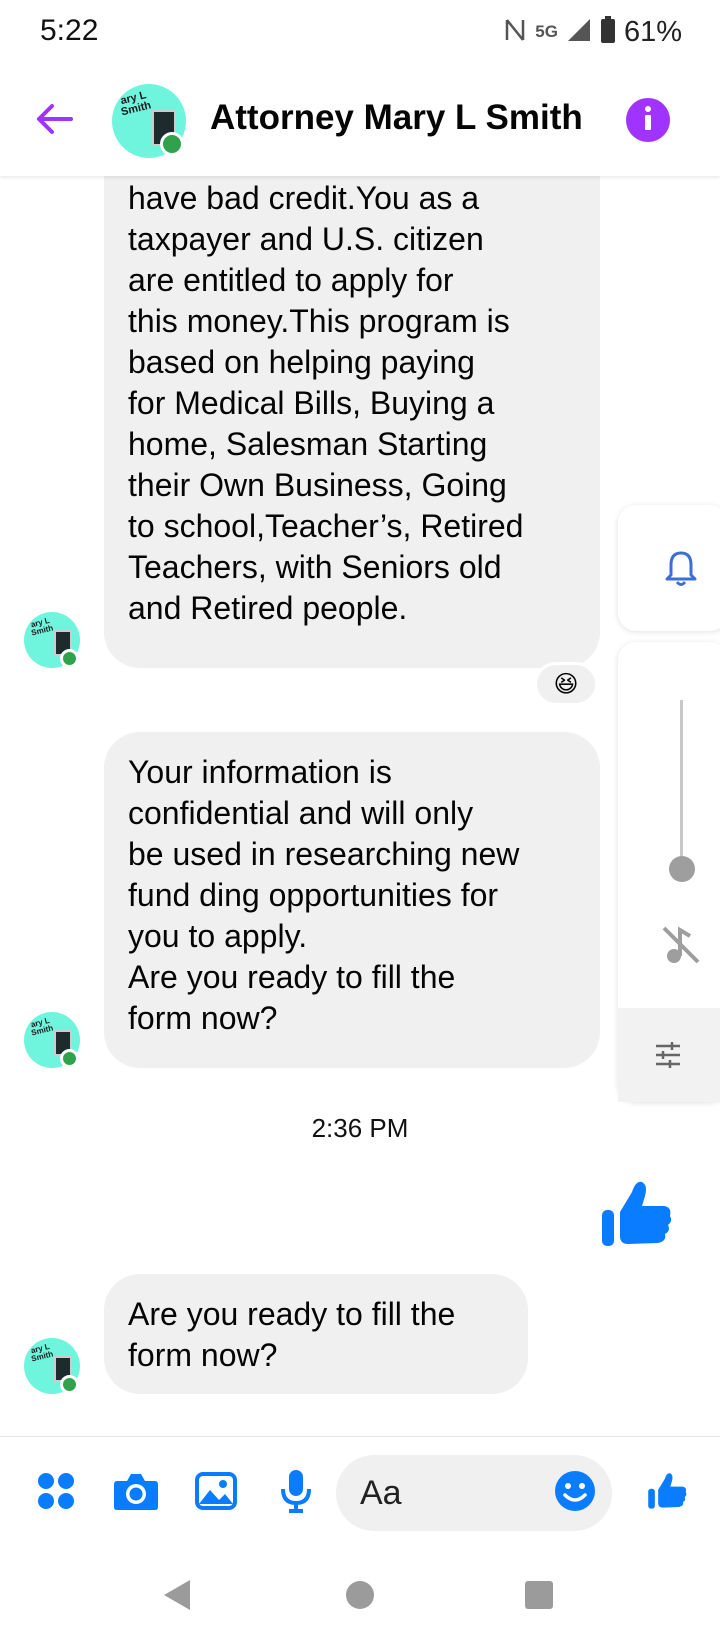  I want to click on conversation-header: ary L Smith Attorney Mary L Smith, so click(360, 121).